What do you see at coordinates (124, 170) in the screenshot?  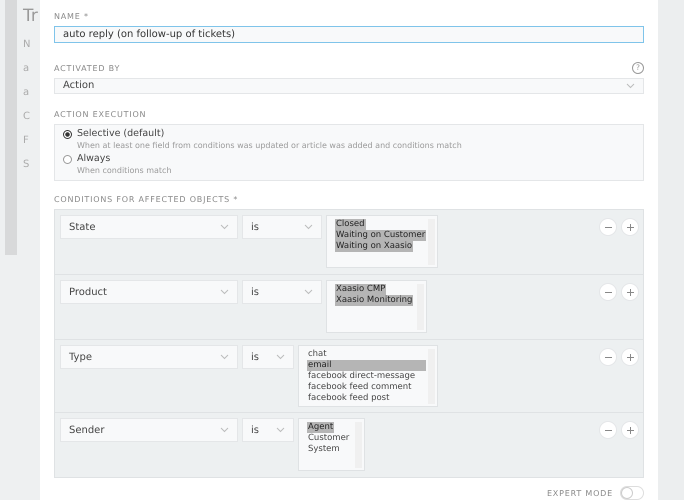 I see `radio-description: When conditions match` at bounding box center [124, 170].